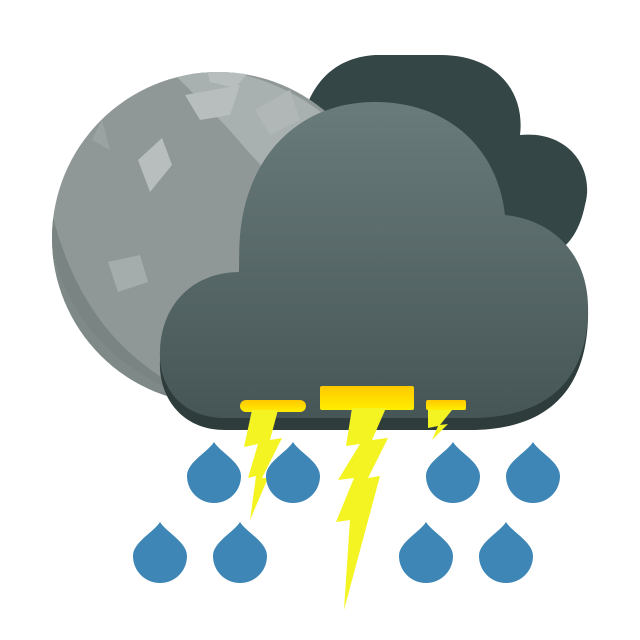 This screenshot has width=640, height=640. I want to click on lightning-bolt-center, so click(362, 509).